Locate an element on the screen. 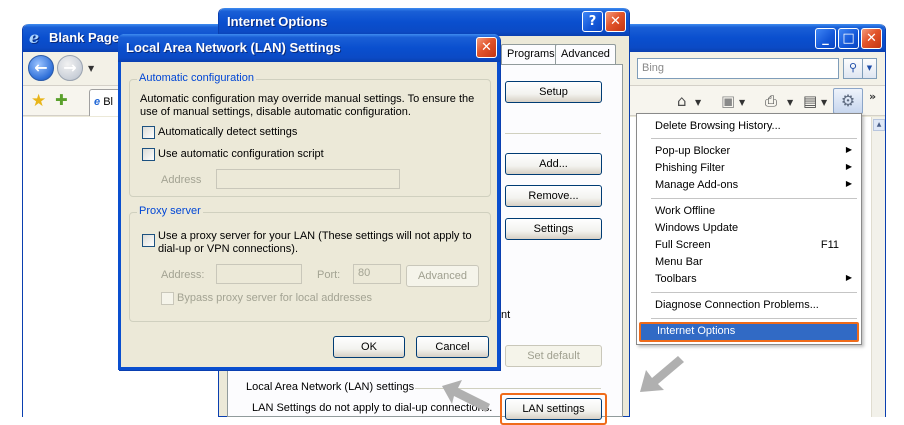 This screenshot has width=904, height=425. scrollbar: ▲ is located at coordinates (878, 267).